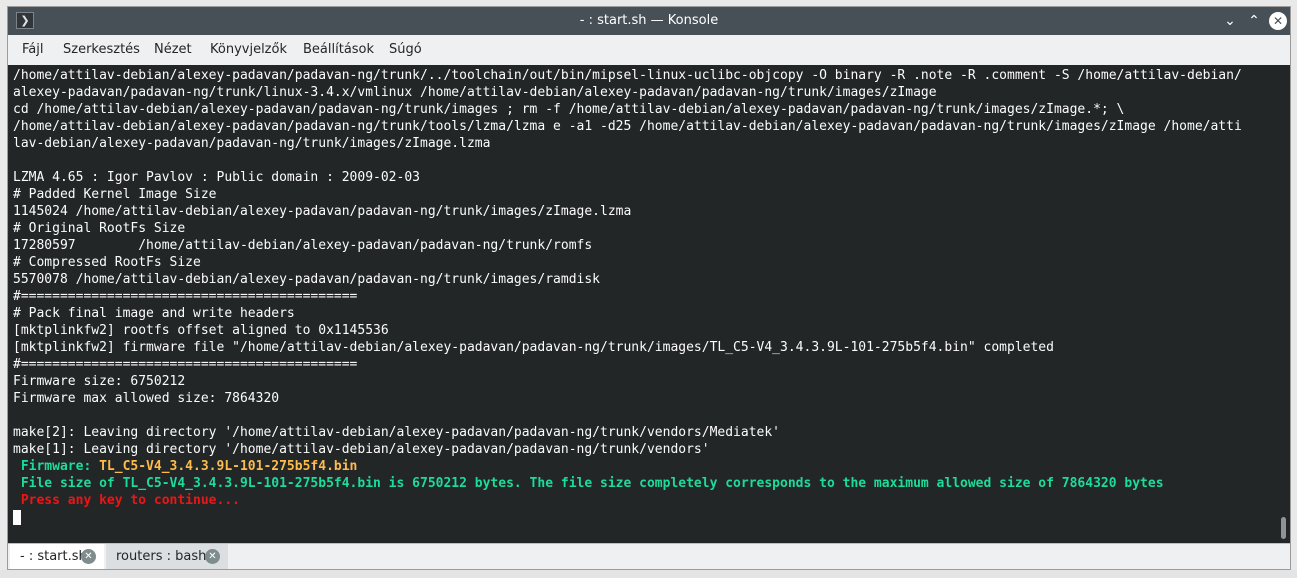 This screenshot has width=1297, height=578. What do you see at coordinates (1254, 21) in the screenshot?
I see `maximize-button: ⌃` at bounding box center [1254, 21].